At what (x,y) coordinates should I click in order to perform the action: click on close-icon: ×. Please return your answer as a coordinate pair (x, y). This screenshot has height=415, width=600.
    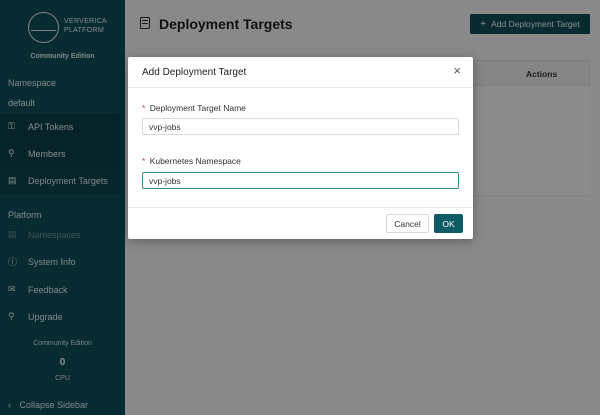
    Looking at the image, I should click on (457, 71).